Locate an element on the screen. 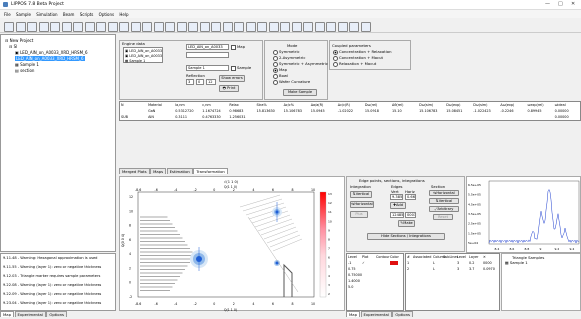 This screenshot has height=319, width=581. info-icon is located at coordinates (354, 27).